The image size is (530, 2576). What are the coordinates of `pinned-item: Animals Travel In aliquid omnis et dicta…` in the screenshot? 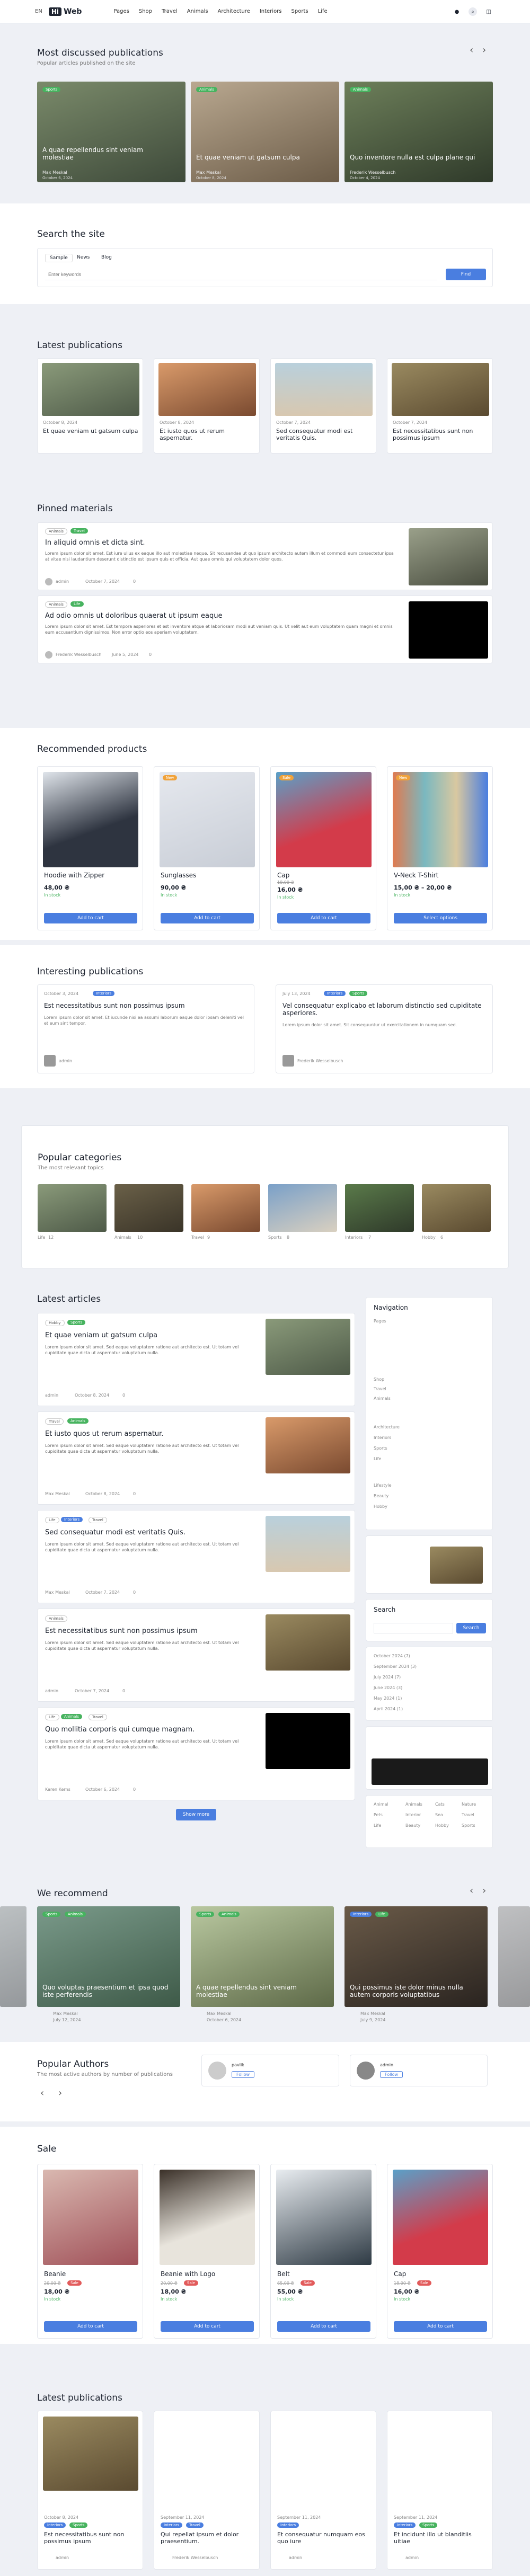 It's located at (265, 556).